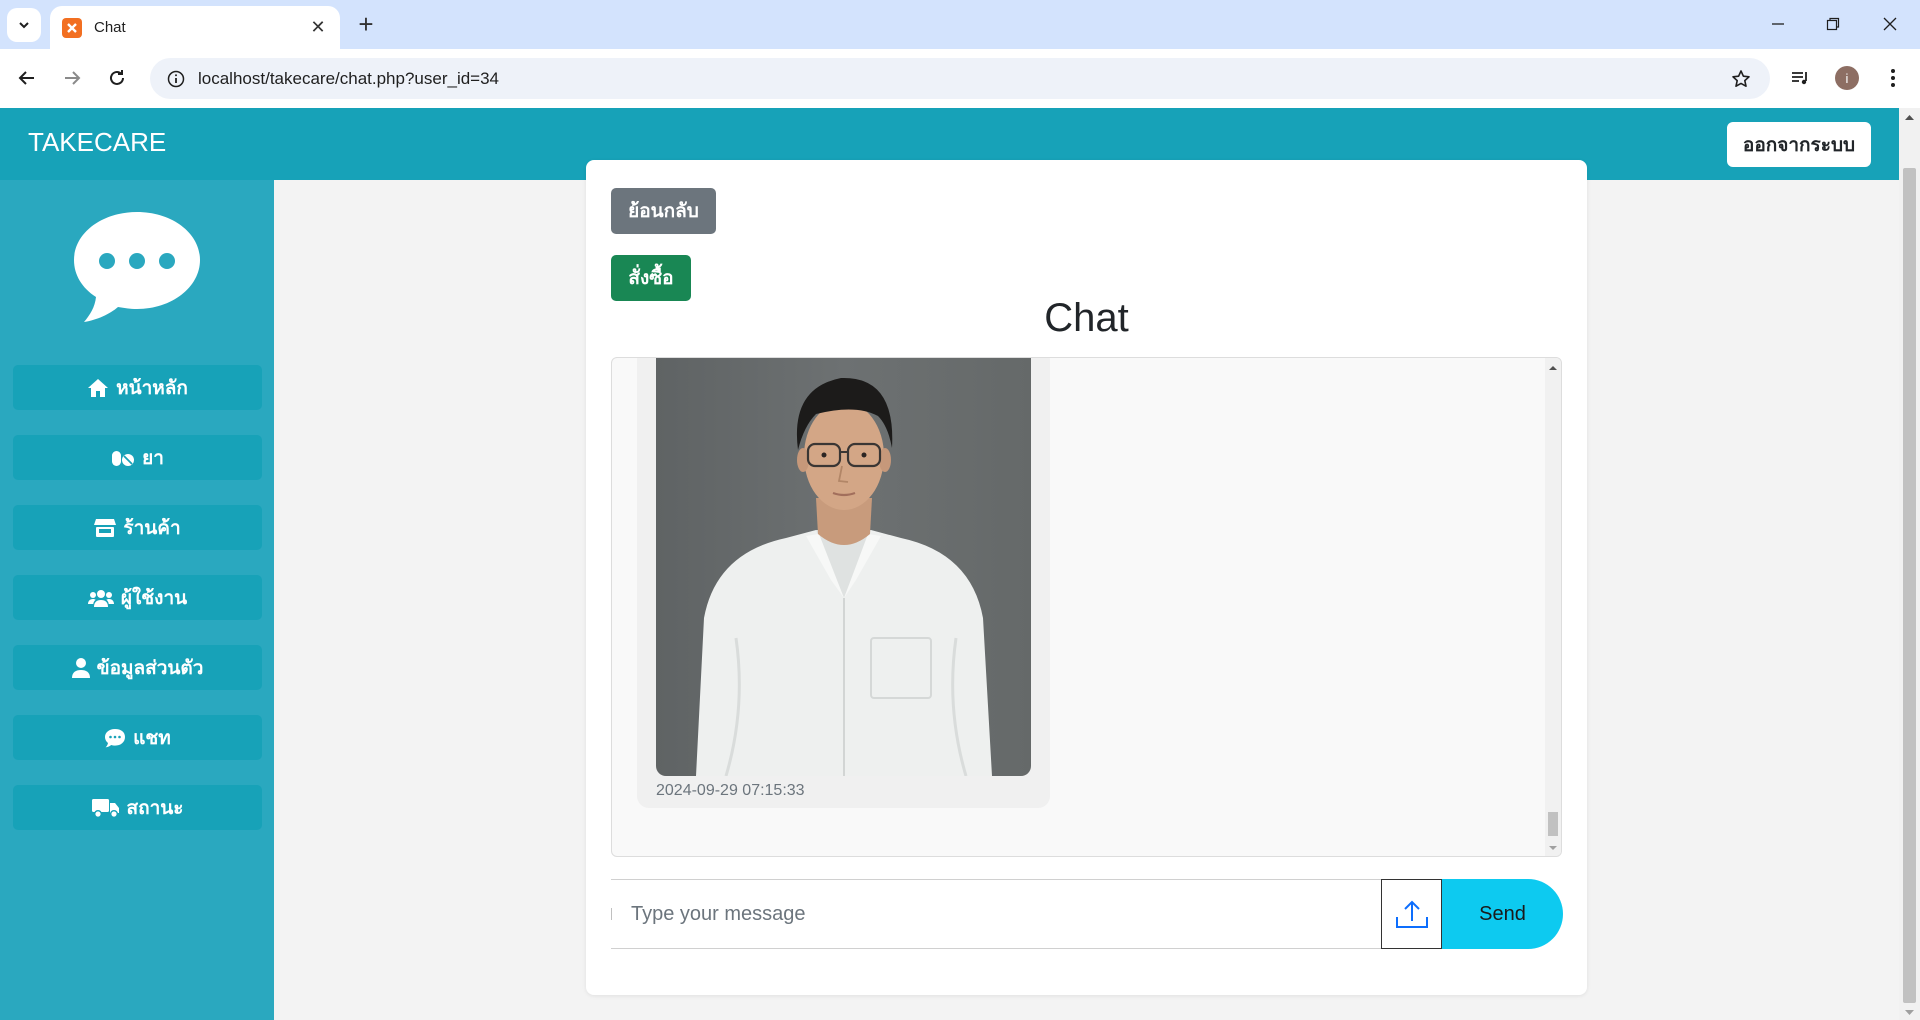 This screenshot has height=1020, width=1920. I want to click on browser-toolbar: localhost/takecare/chat.php?user_id=34 i, so click(960, 78).